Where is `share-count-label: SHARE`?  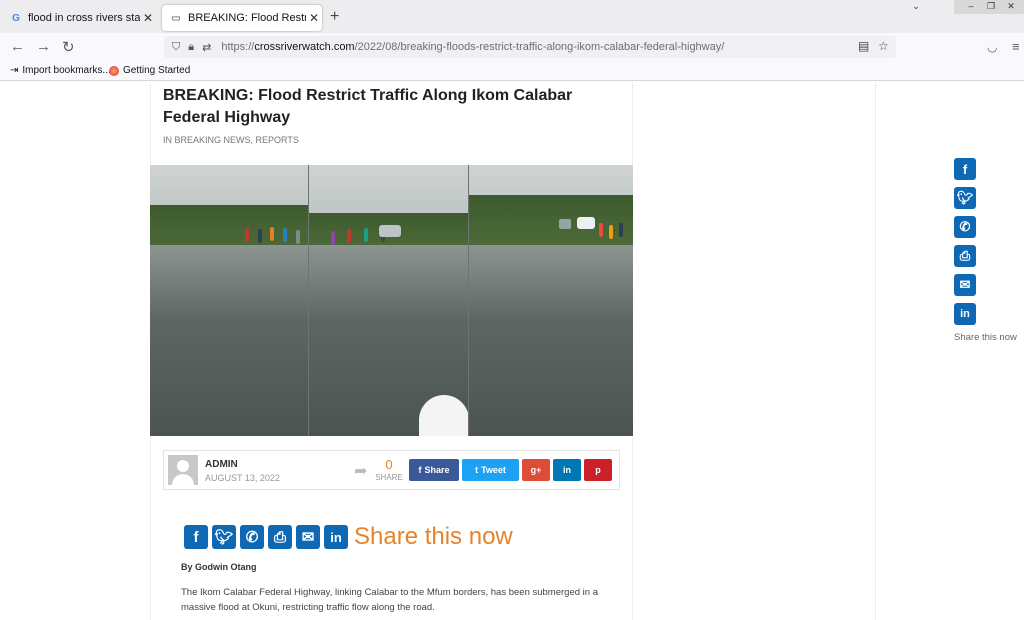 share-count-label: SHARE is located at coordinates (389, 477).